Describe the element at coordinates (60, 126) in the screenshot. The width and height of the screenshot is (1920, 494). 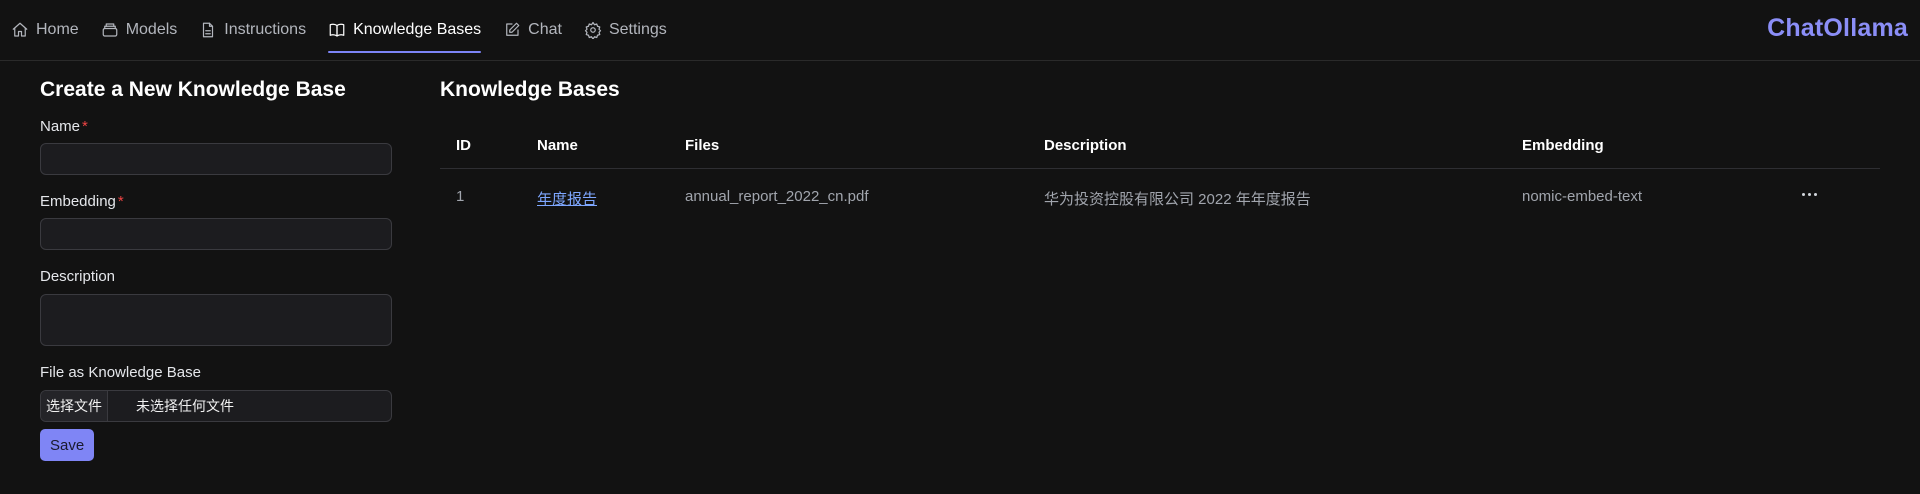
I see `name-label-text: Name` at that location.